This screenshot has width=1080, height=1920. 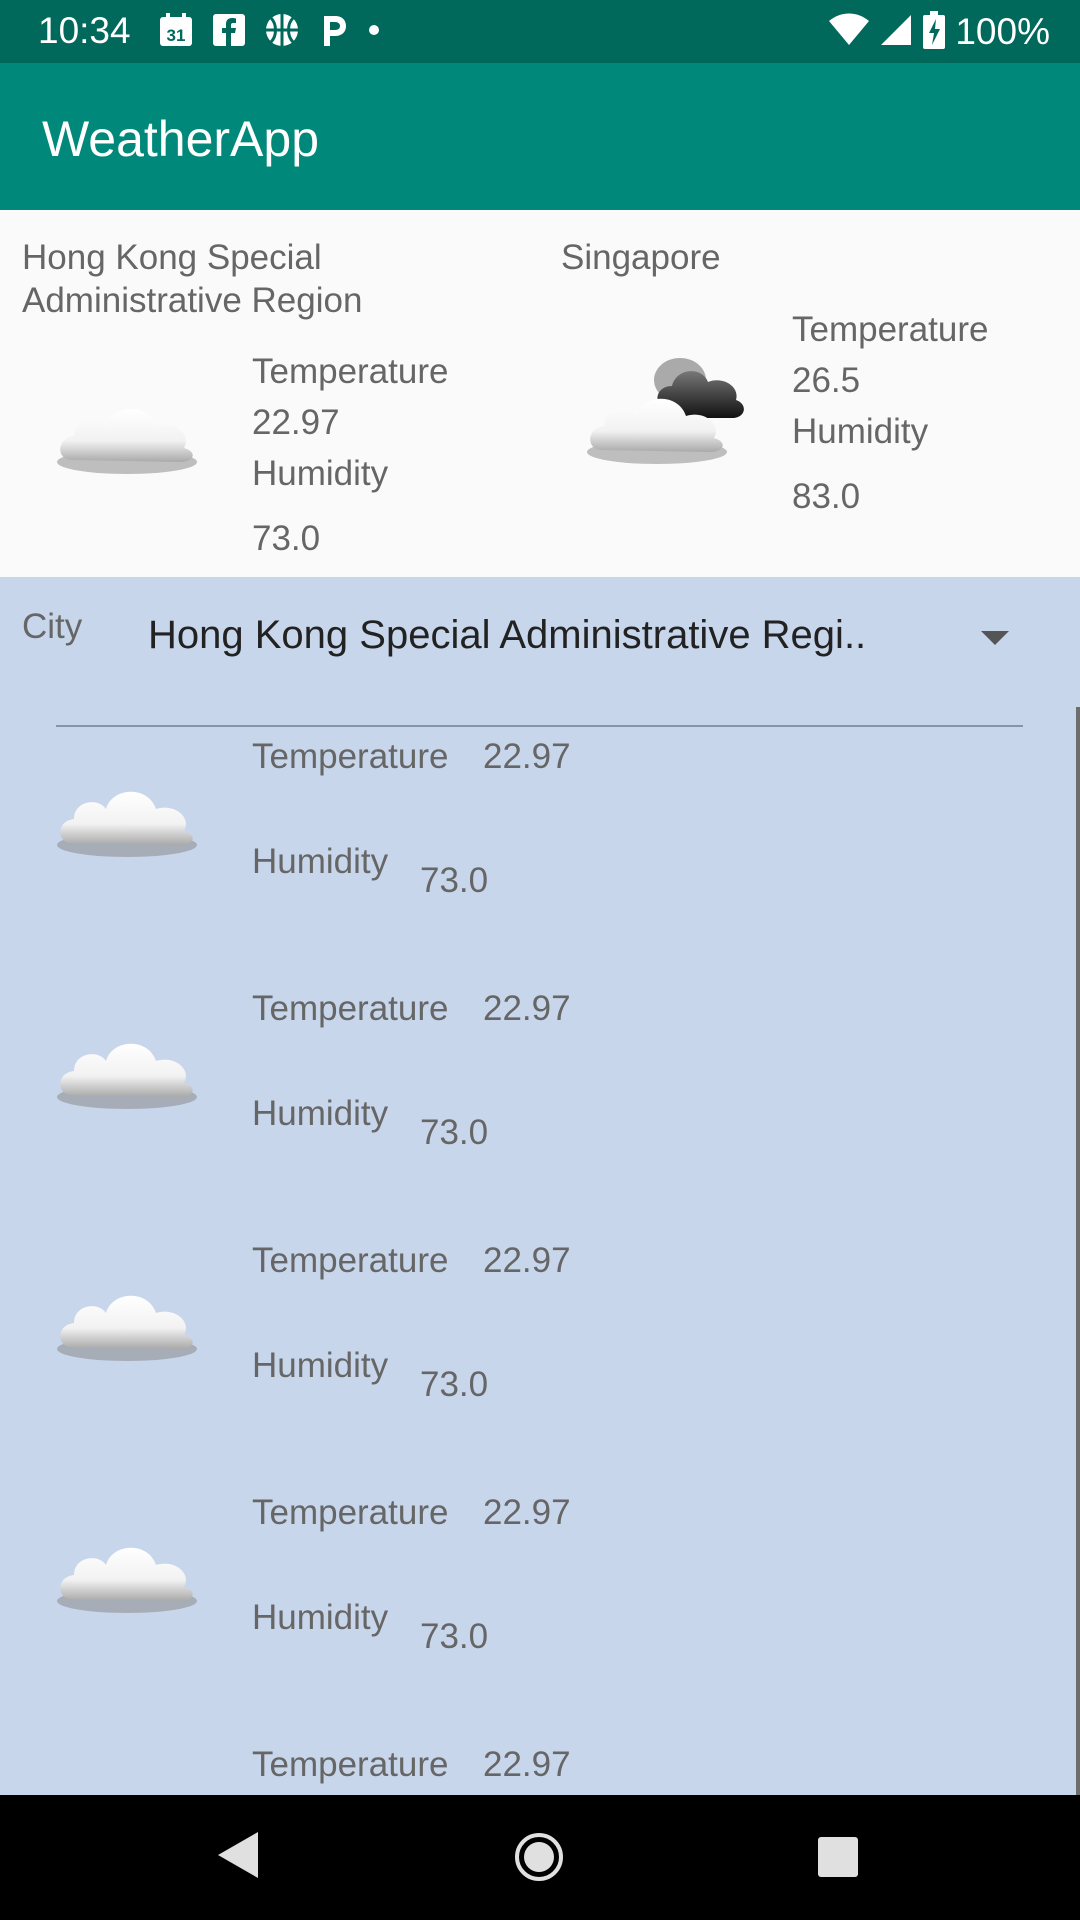 What do you see at coordinates (896, 32) in the screenshot?
I see `signal-icon` at bounding box center [896, 32].